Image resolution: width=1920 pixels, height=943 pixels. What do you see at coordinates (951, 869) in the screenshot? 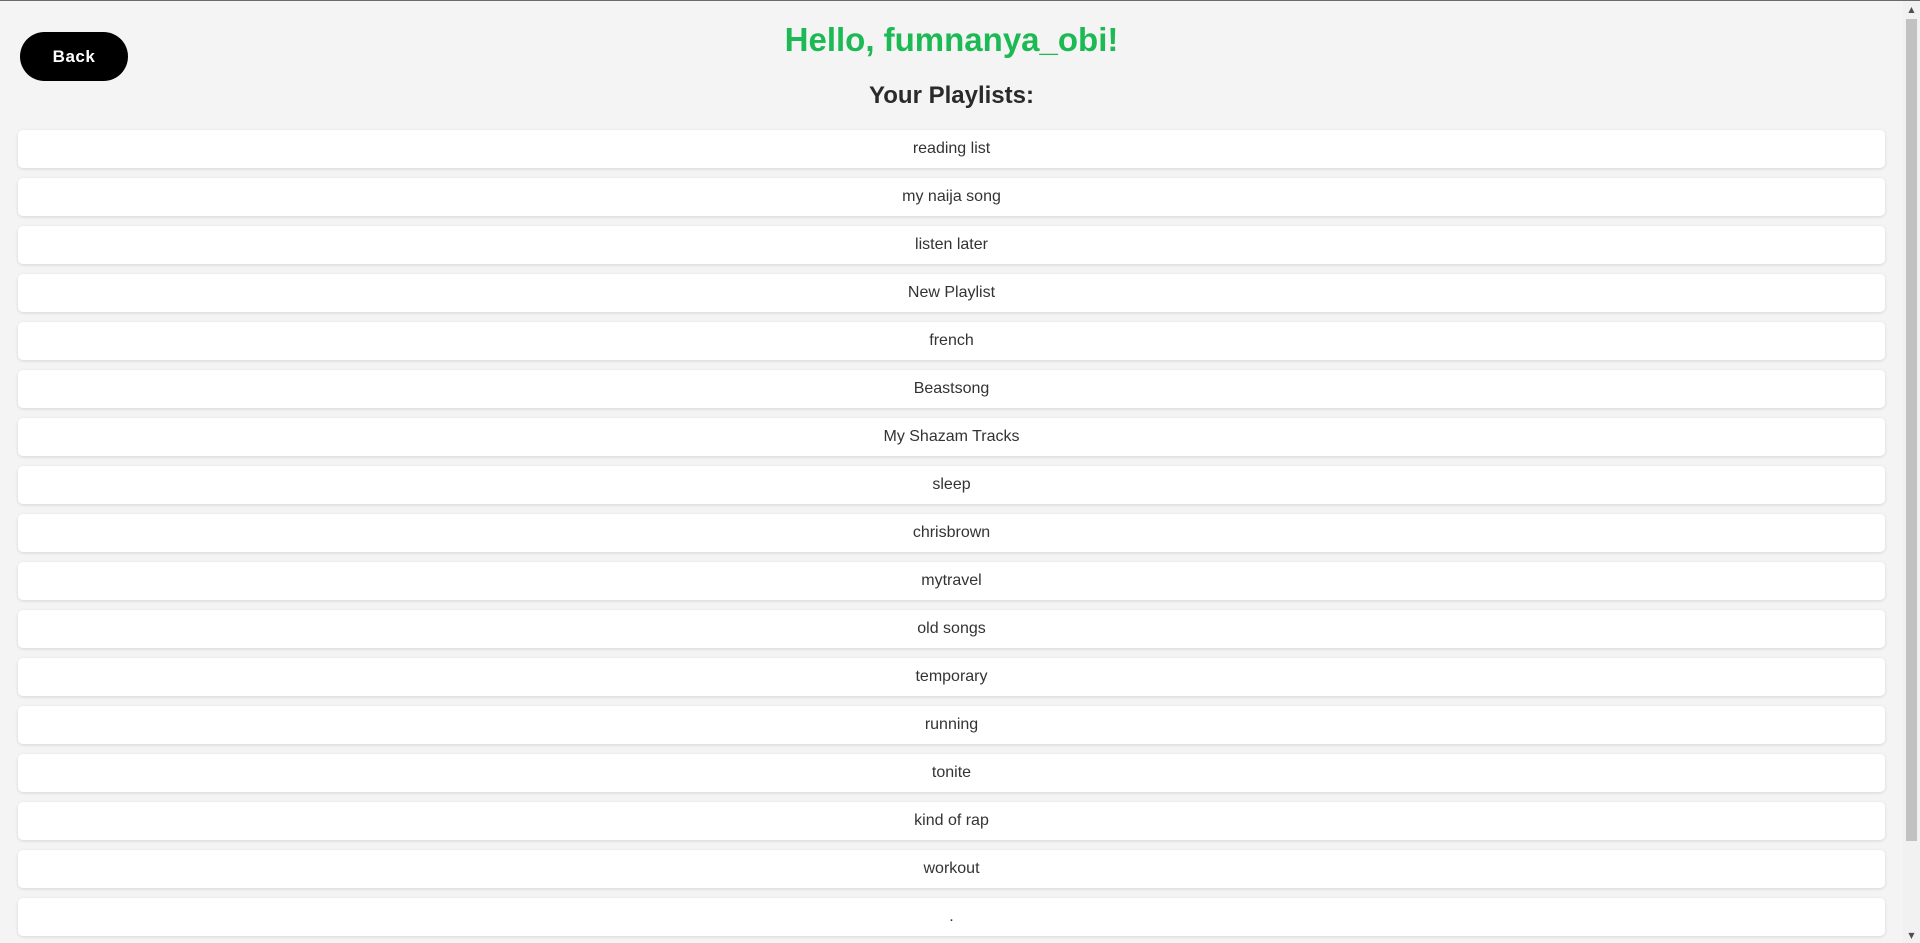
I see `playlist-item: workout` at bounding box center [951, 869].